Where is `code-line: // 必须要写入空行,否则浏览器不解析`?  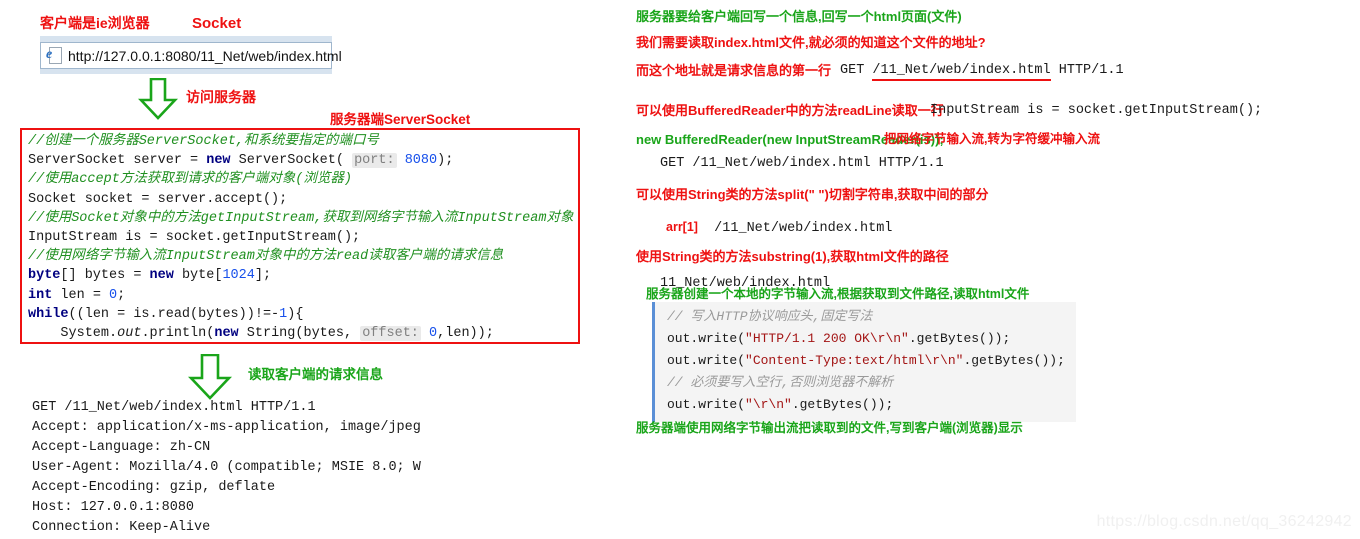
code-line: // 必须要写入空行,否则浏览器不解析 is located at coordinates (871, 383).